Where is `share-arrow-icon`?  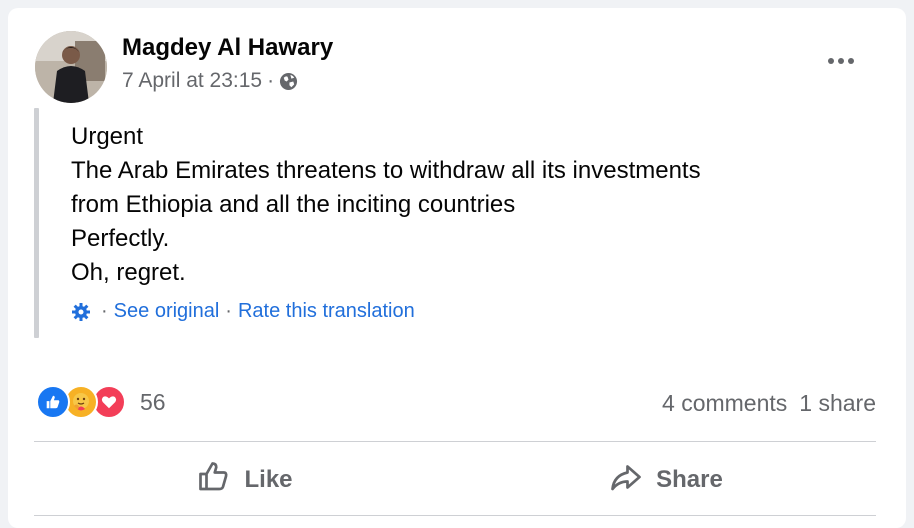
share-arrow-icon is located at coordinates (626, 480).